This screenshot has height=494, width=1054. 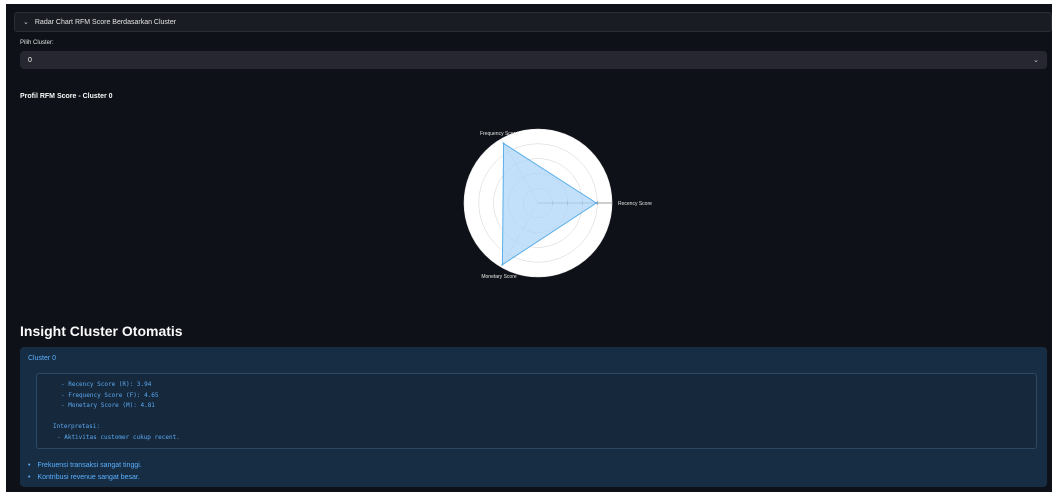 I want to click on insight-bullet-item: • Kontribusi revenue sangat besar., so click(x=85, y=477).